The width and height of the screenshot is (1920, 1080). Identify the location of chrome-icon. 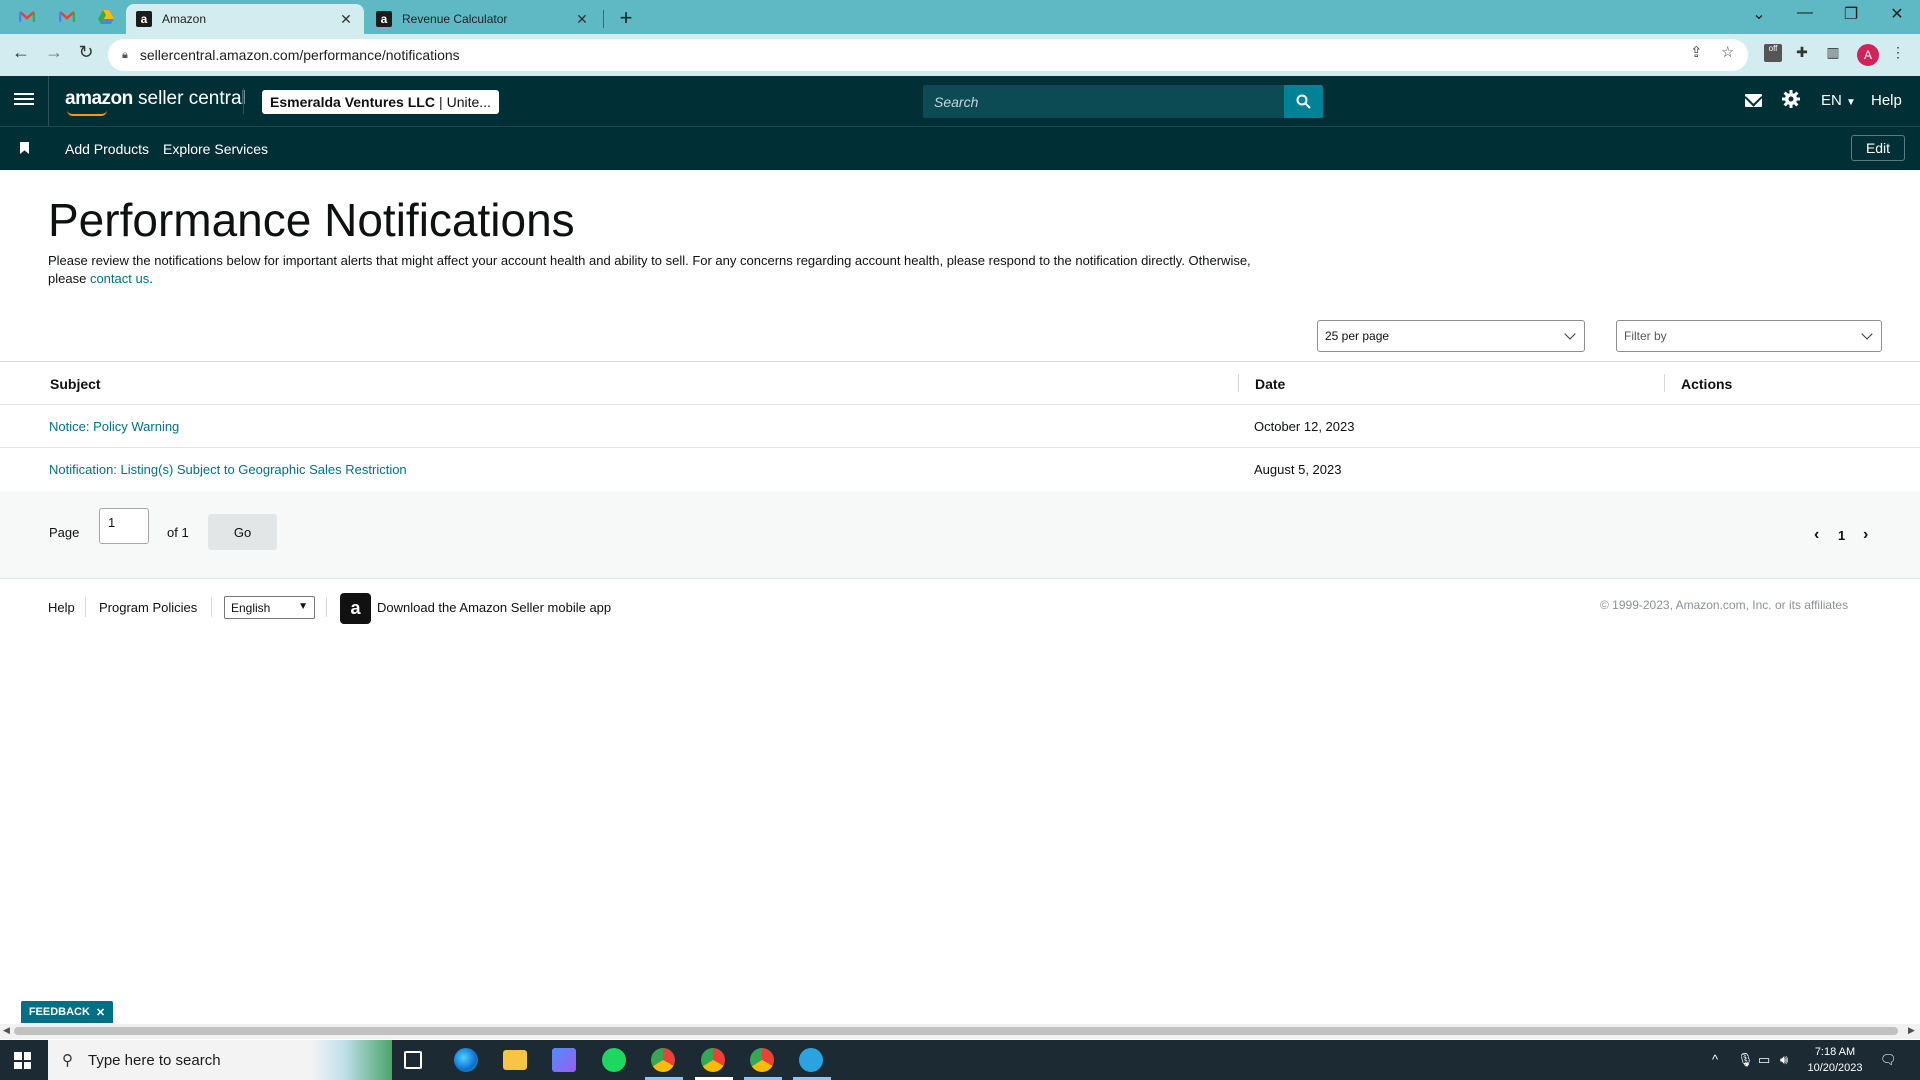
(663, 1060).